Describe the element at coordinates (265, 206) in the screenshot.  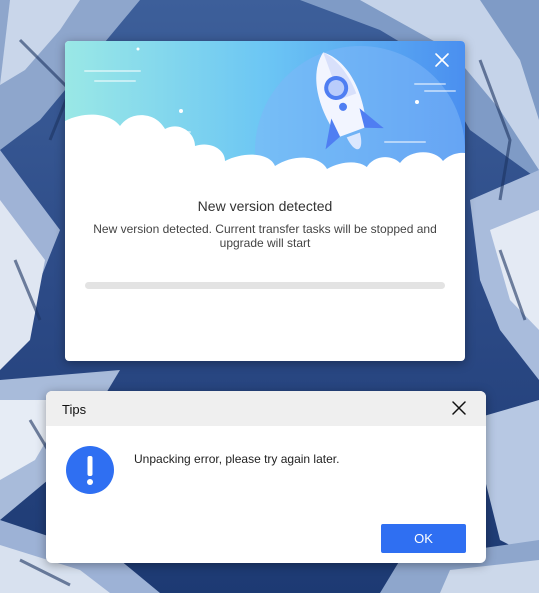
I see `update-title: New version detected` at that location.